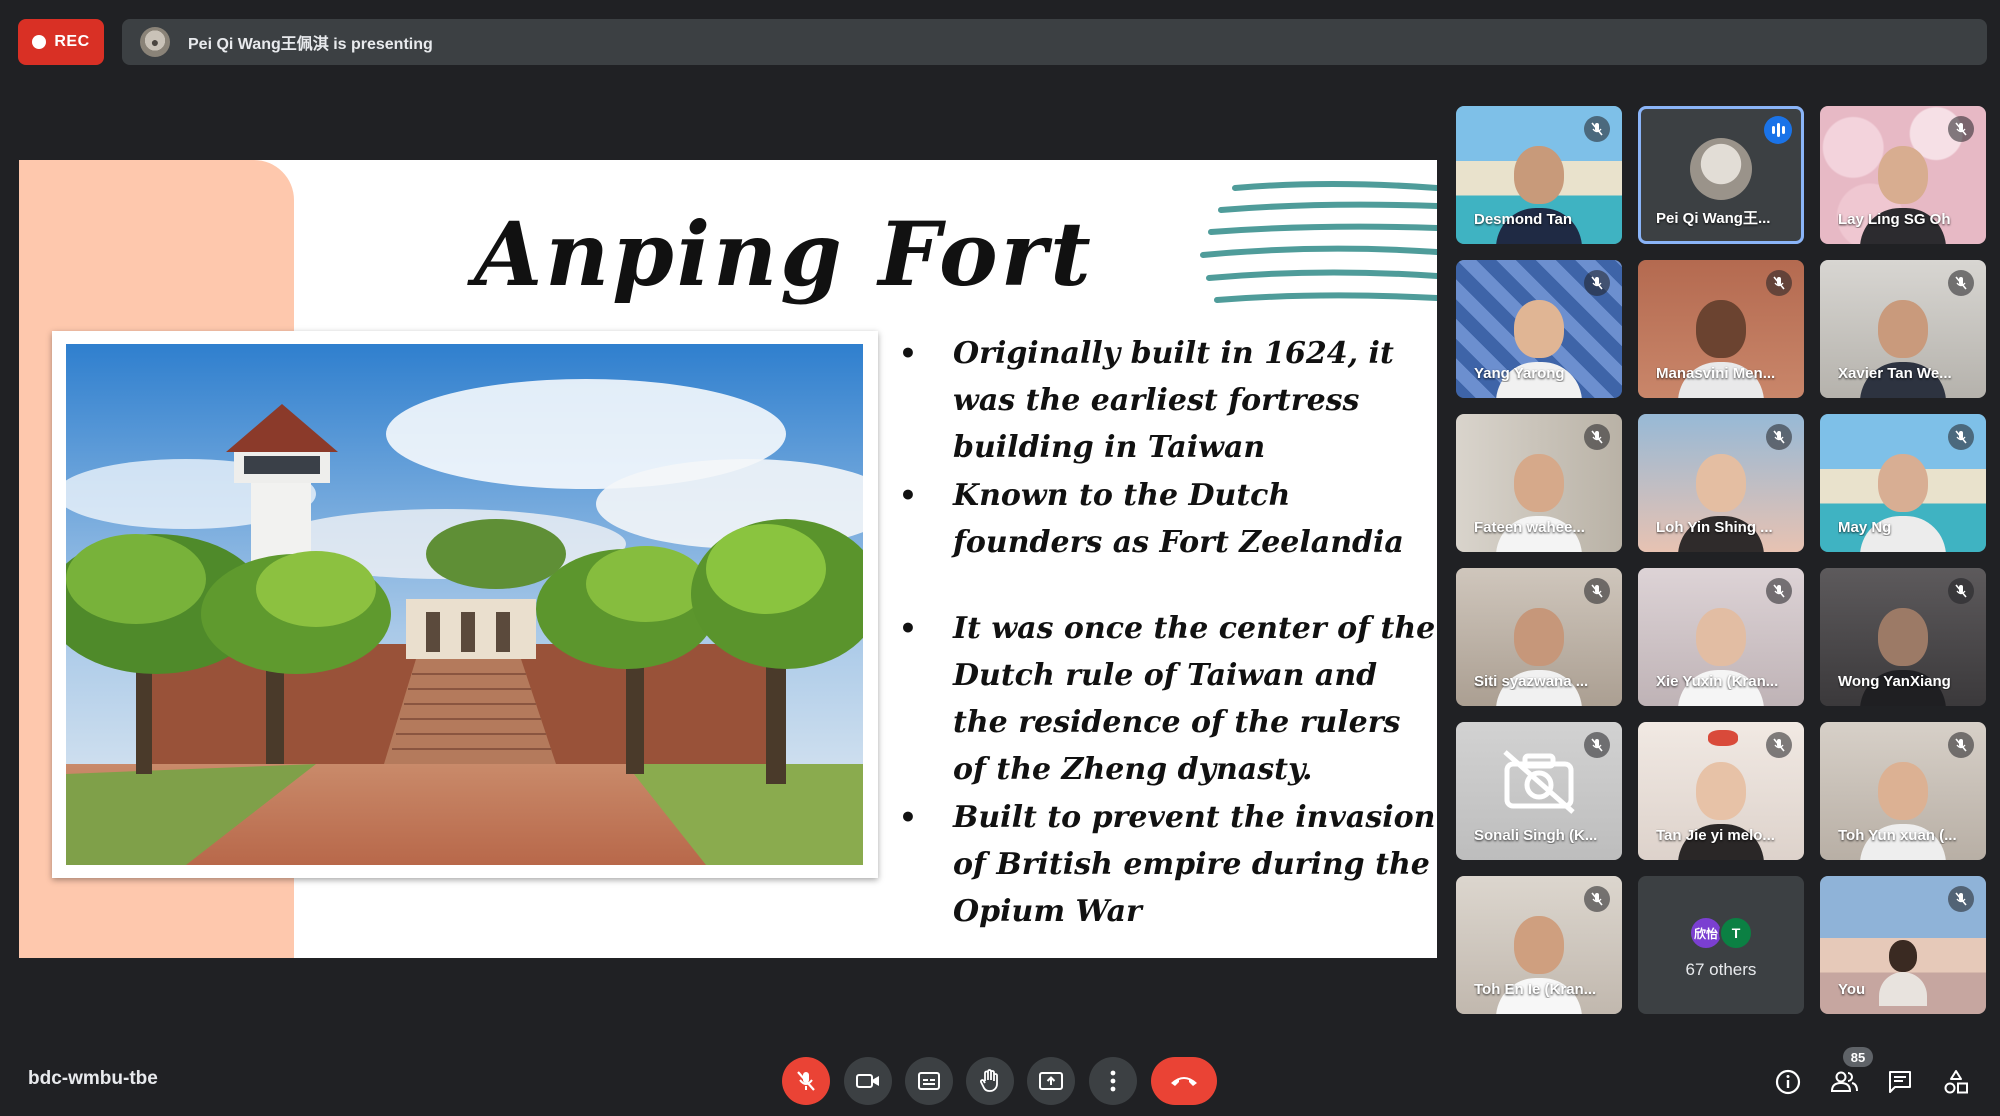 The height and width of the screenshot is (1116, 2000). I want to click on others-avatar: 欣怡, so click(1706, 933).